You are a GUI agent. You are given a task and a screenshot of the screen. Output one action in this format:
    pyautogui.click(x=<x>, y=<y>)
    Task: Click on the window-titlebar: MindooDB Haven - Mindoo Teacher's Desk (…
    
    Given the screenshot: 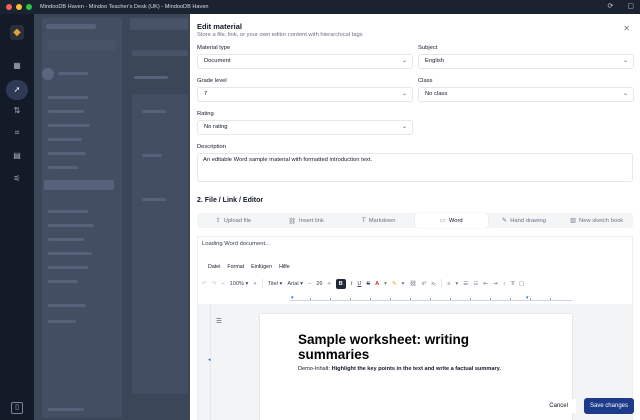 What is the action you would take?
    pyautogui.click(x=320, y=7)
    